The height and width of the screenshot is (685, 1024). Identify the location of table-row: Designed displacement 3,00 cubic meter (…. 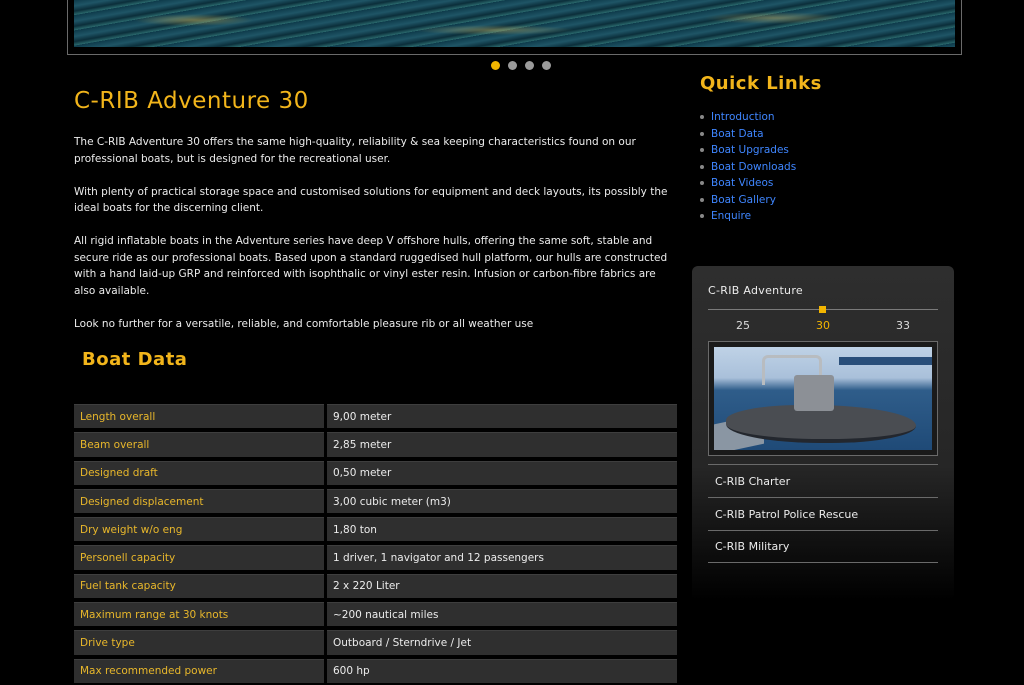
(375, 501).